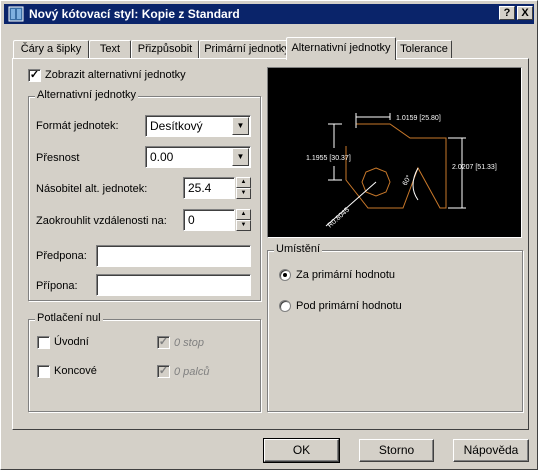 The height and width of the screenshot is (470, 538). Describe the element at coordinates (474, 167) in the screenshot. I see `preview-dim-right: 2.0207 [51.33]` at that location.